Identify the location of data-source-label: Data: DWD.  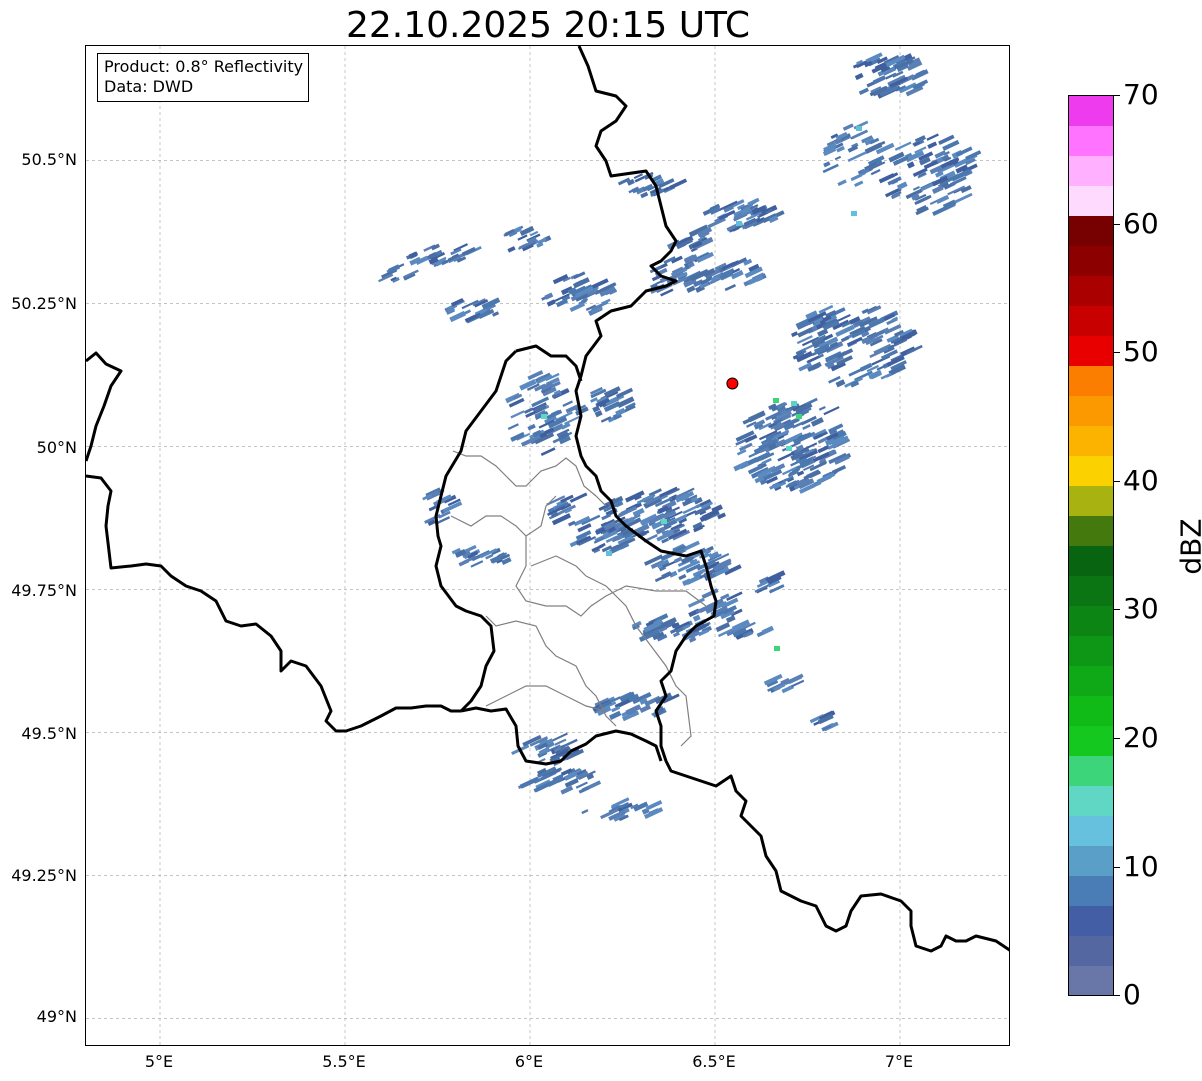
(149, 86).